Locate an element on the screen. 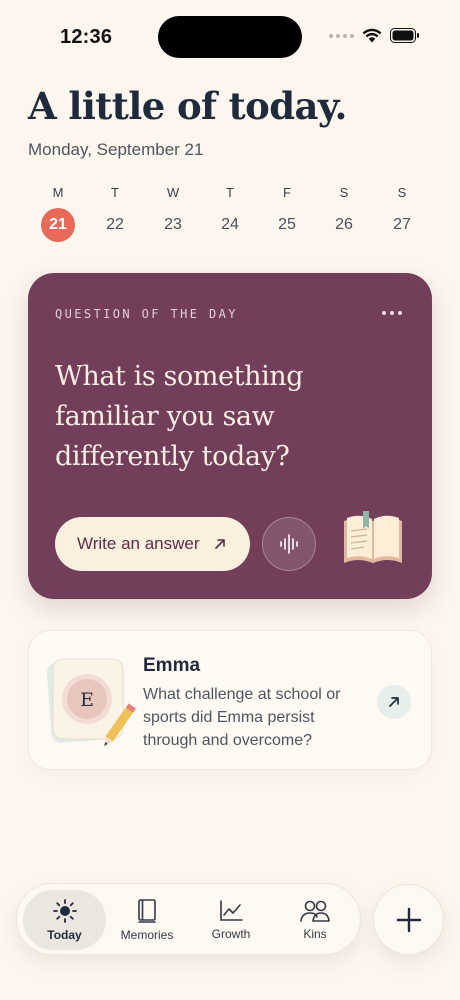 The image size is (460, 1000). battery-icon is located at coordinates (404, 35).